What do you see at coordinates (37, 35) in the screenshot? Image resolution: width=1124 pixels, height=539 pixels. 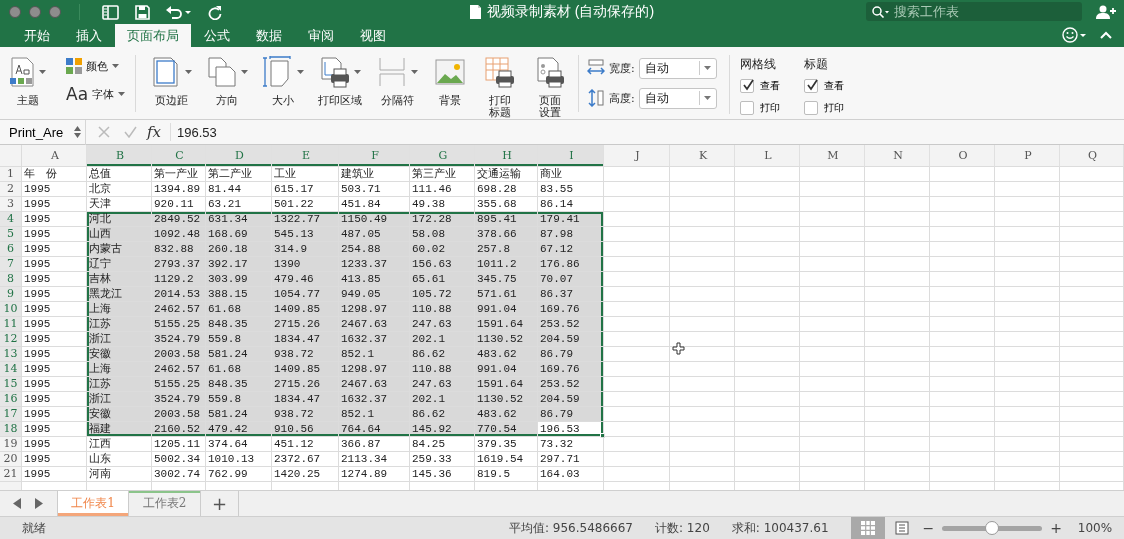 I see `ribbon-tab: 开始` at bounding box center [37, 35].